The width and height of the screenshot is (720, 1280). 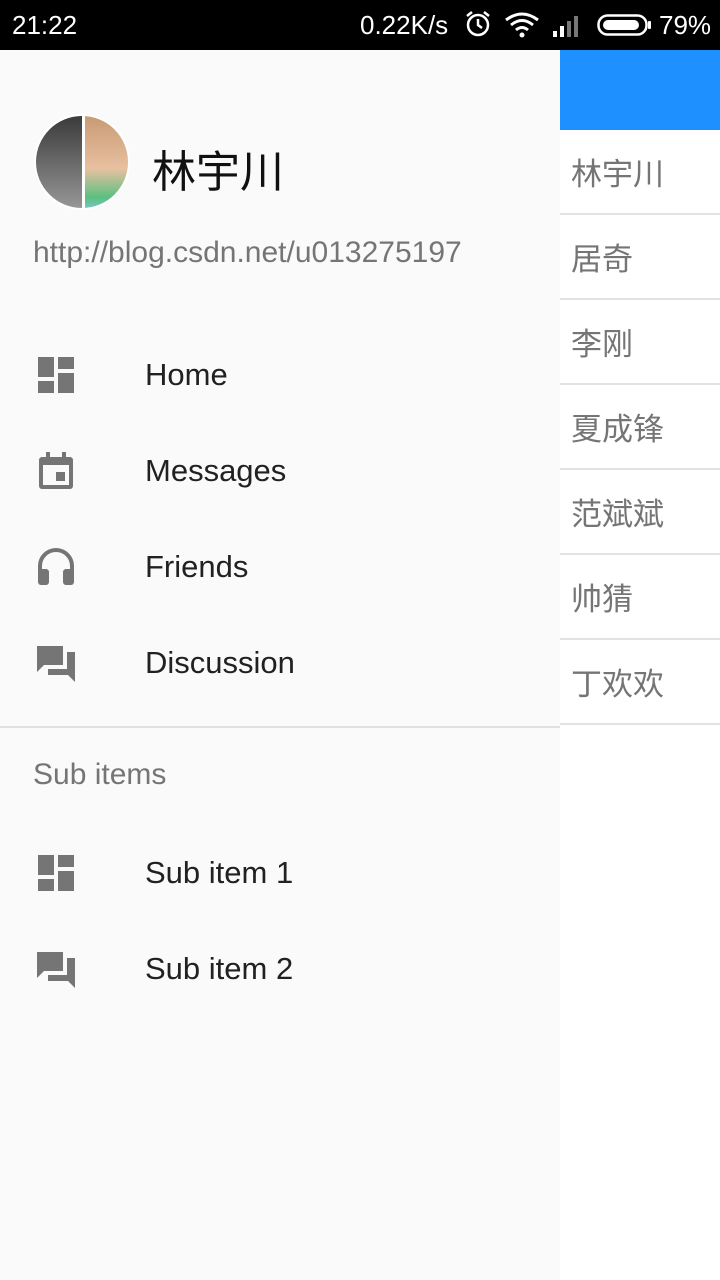 What do you see at coordinates (100, 774) in the screenshot?
I see `subheader-sub-items: Sub items` at bounding box center [100, 774].